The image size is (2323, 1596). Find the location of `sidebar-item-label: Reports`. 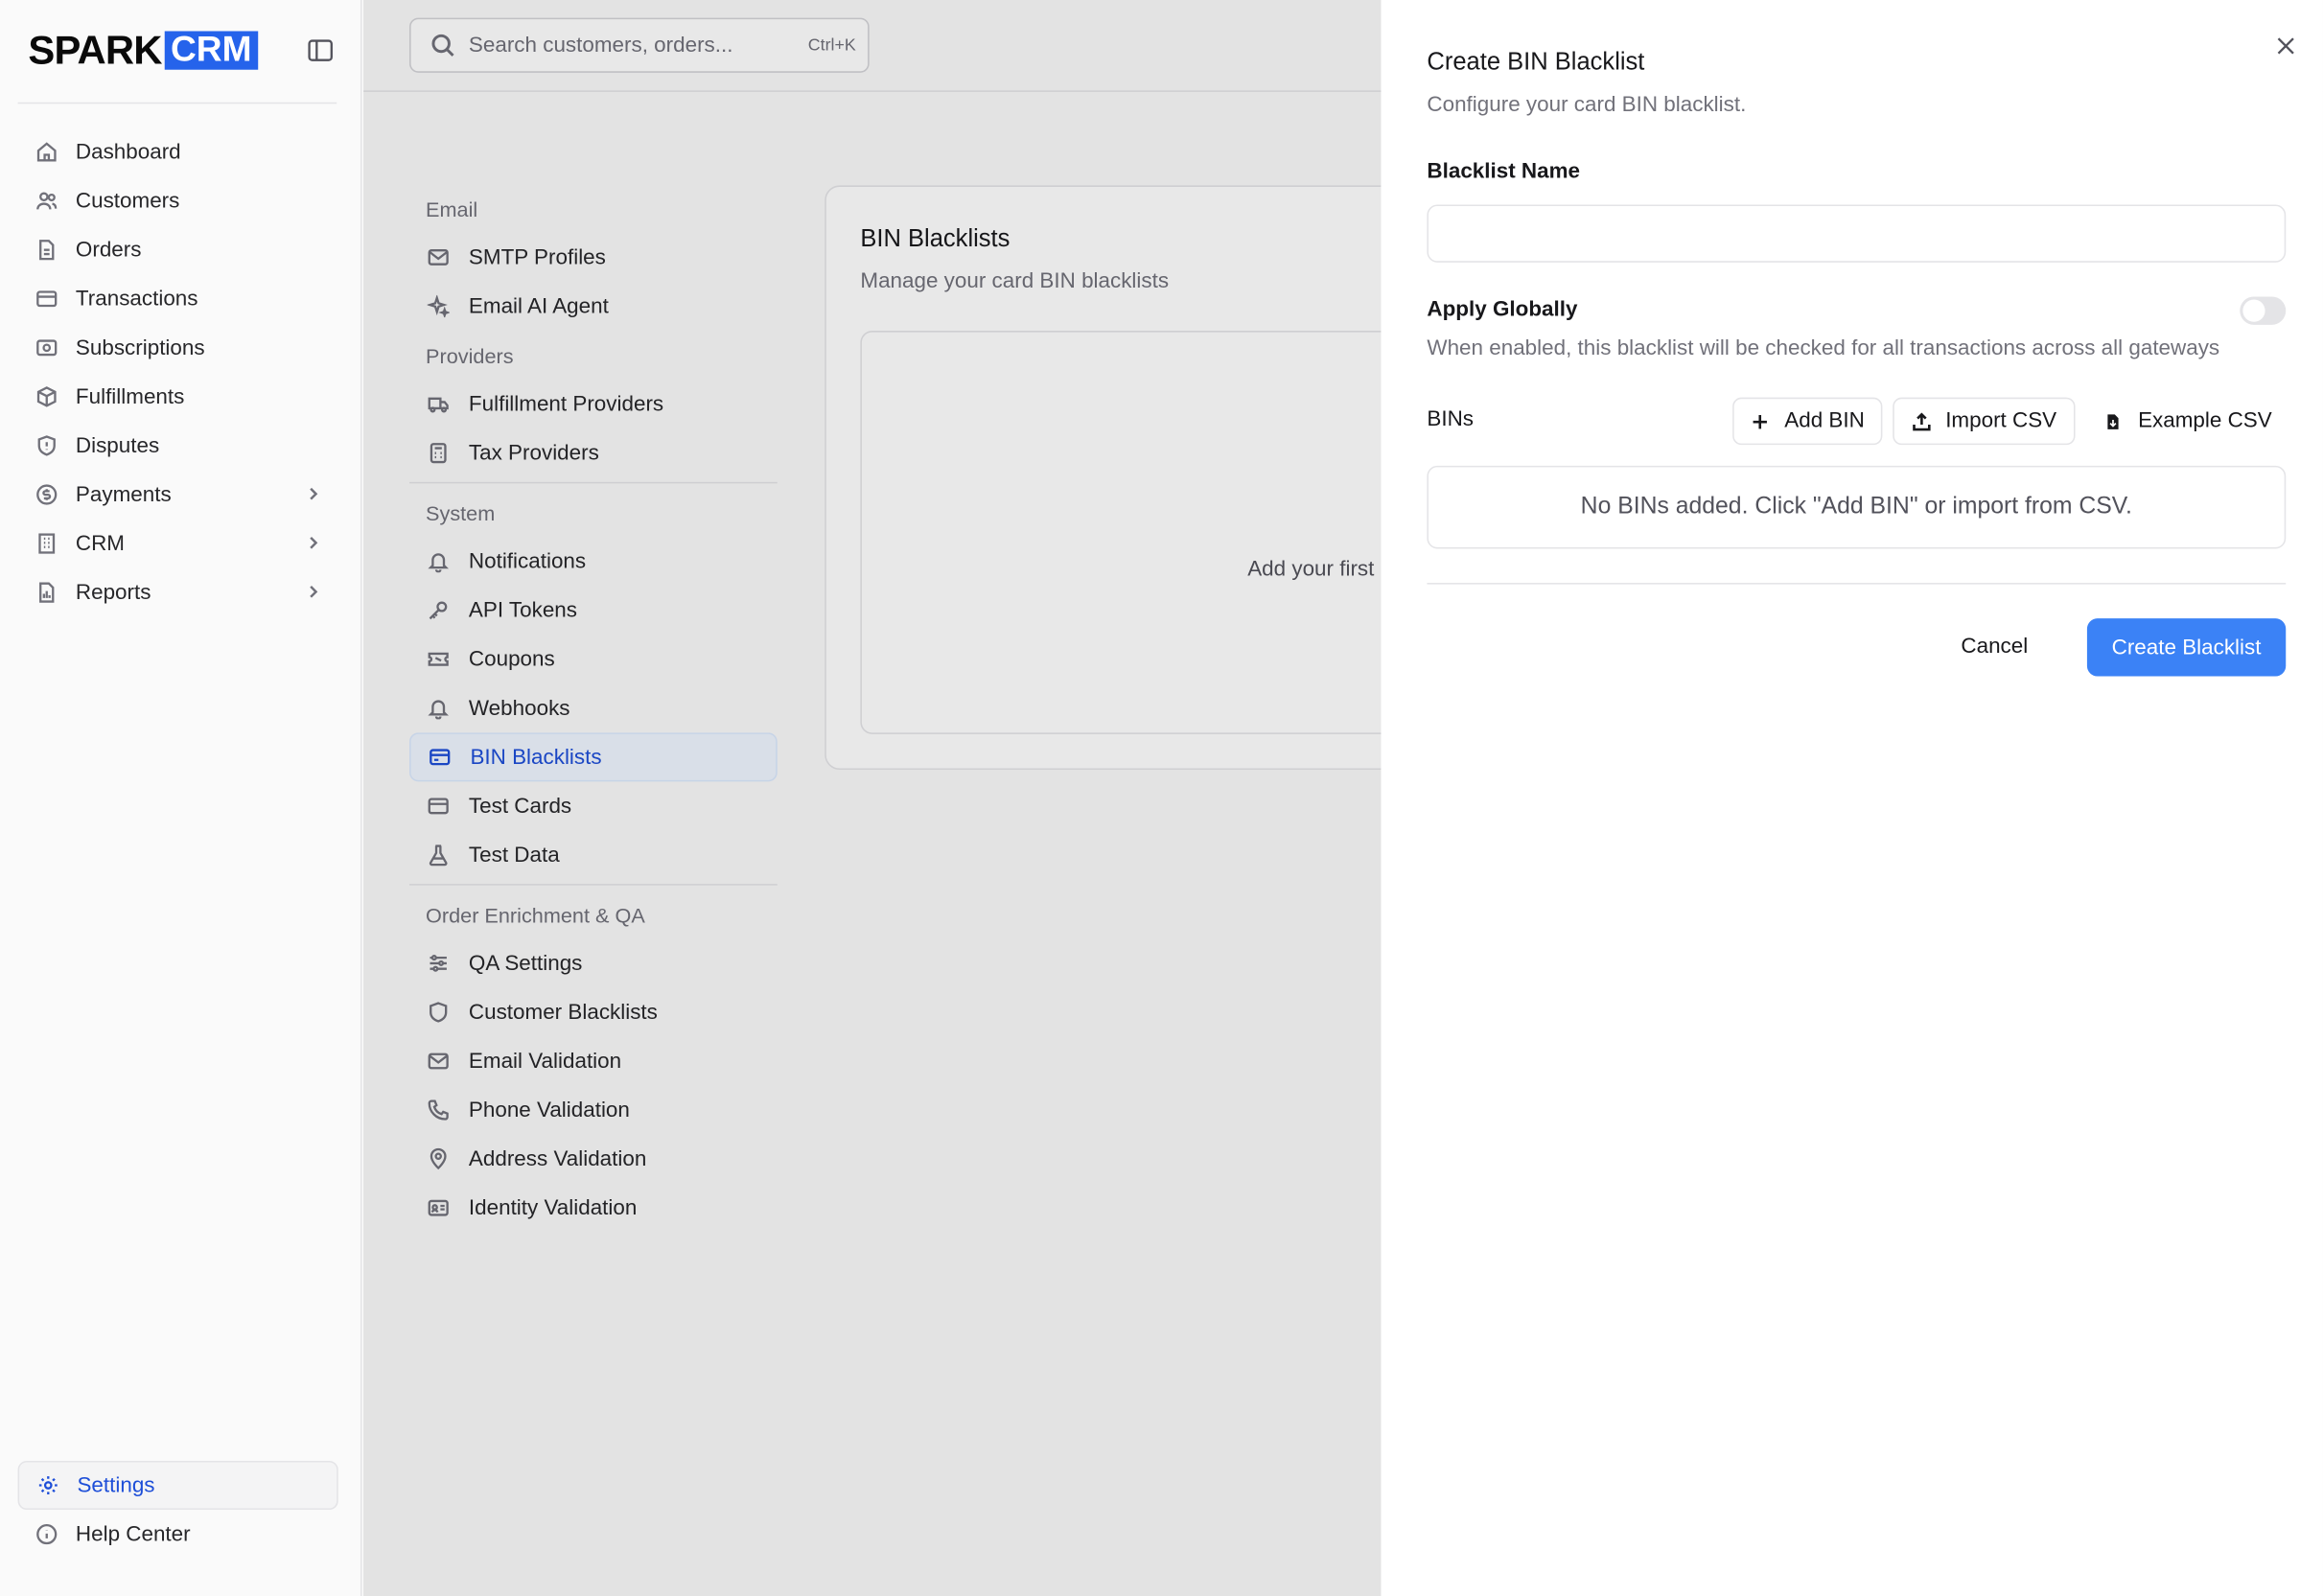

sidebar-item-label: Reports is located at coordinates (113, 592).